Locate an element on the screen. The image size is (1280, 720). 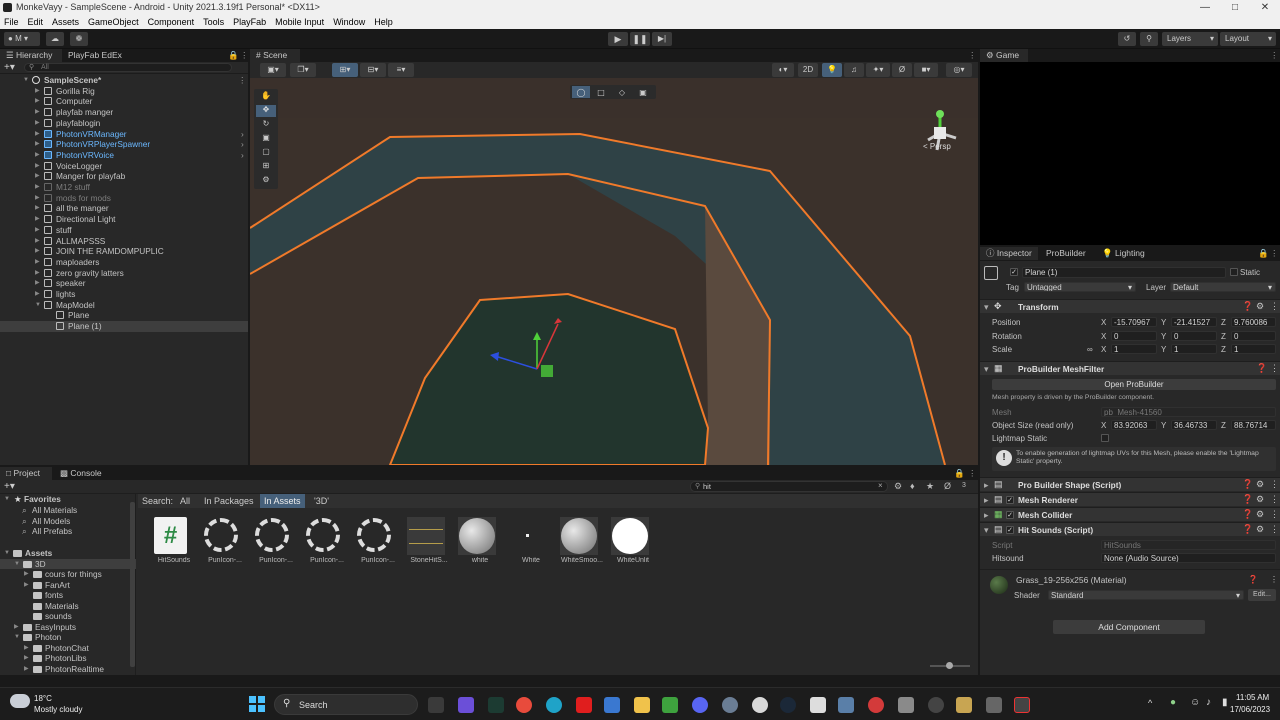
wifi-icon: ☺ is located at coordinates (1195, 702).